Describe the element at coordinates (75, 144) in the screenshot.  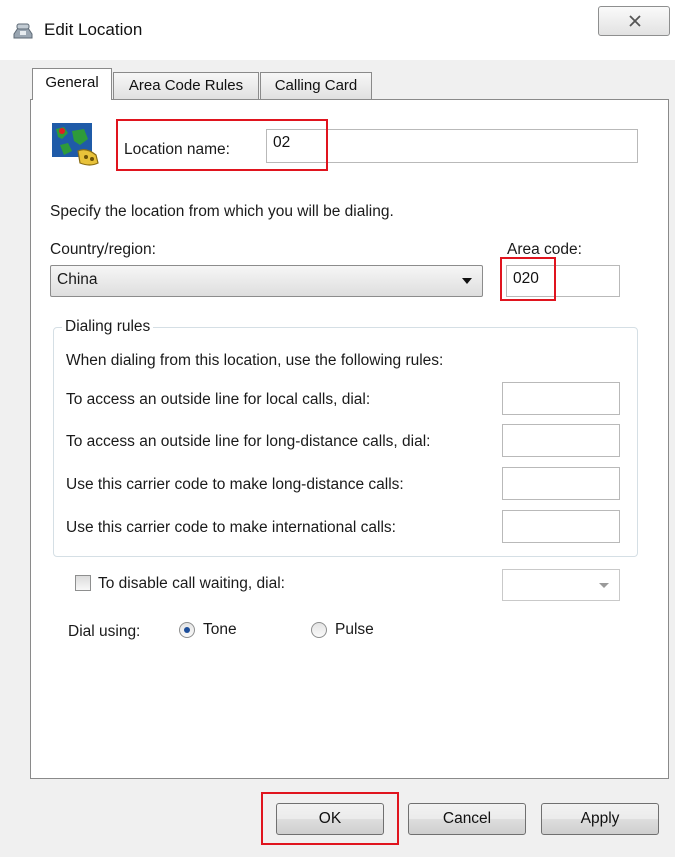
I see `location-map-icon` at that location.